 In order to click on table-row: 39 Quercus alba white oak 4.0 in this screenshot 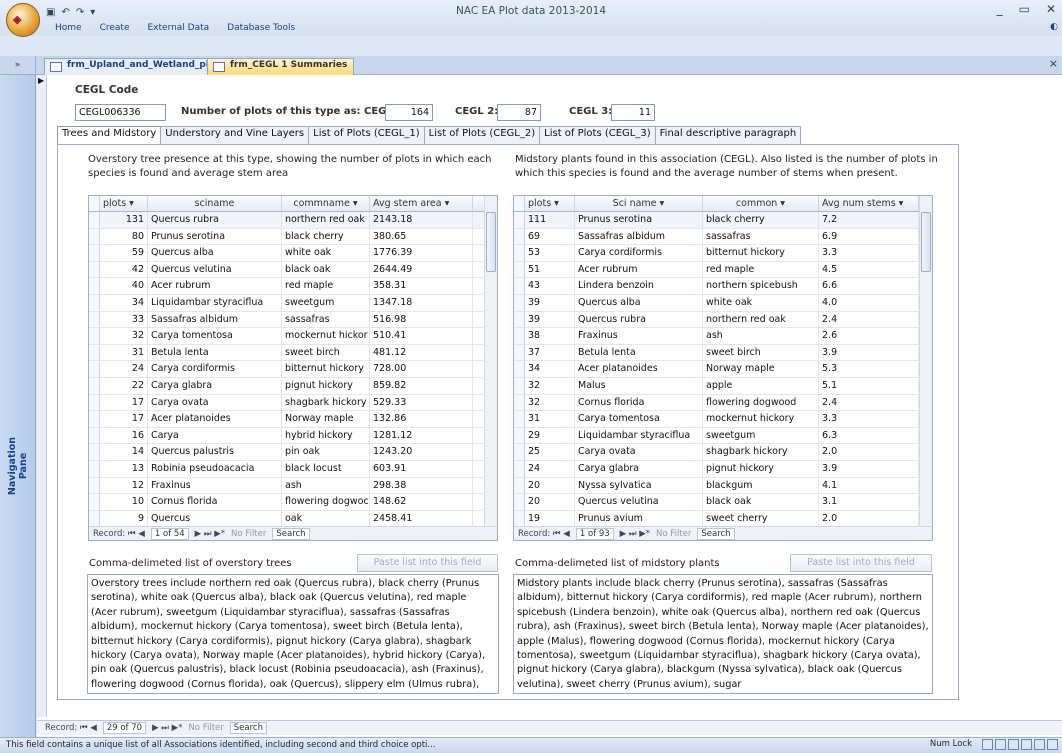, I will do `click(723, 303)`.